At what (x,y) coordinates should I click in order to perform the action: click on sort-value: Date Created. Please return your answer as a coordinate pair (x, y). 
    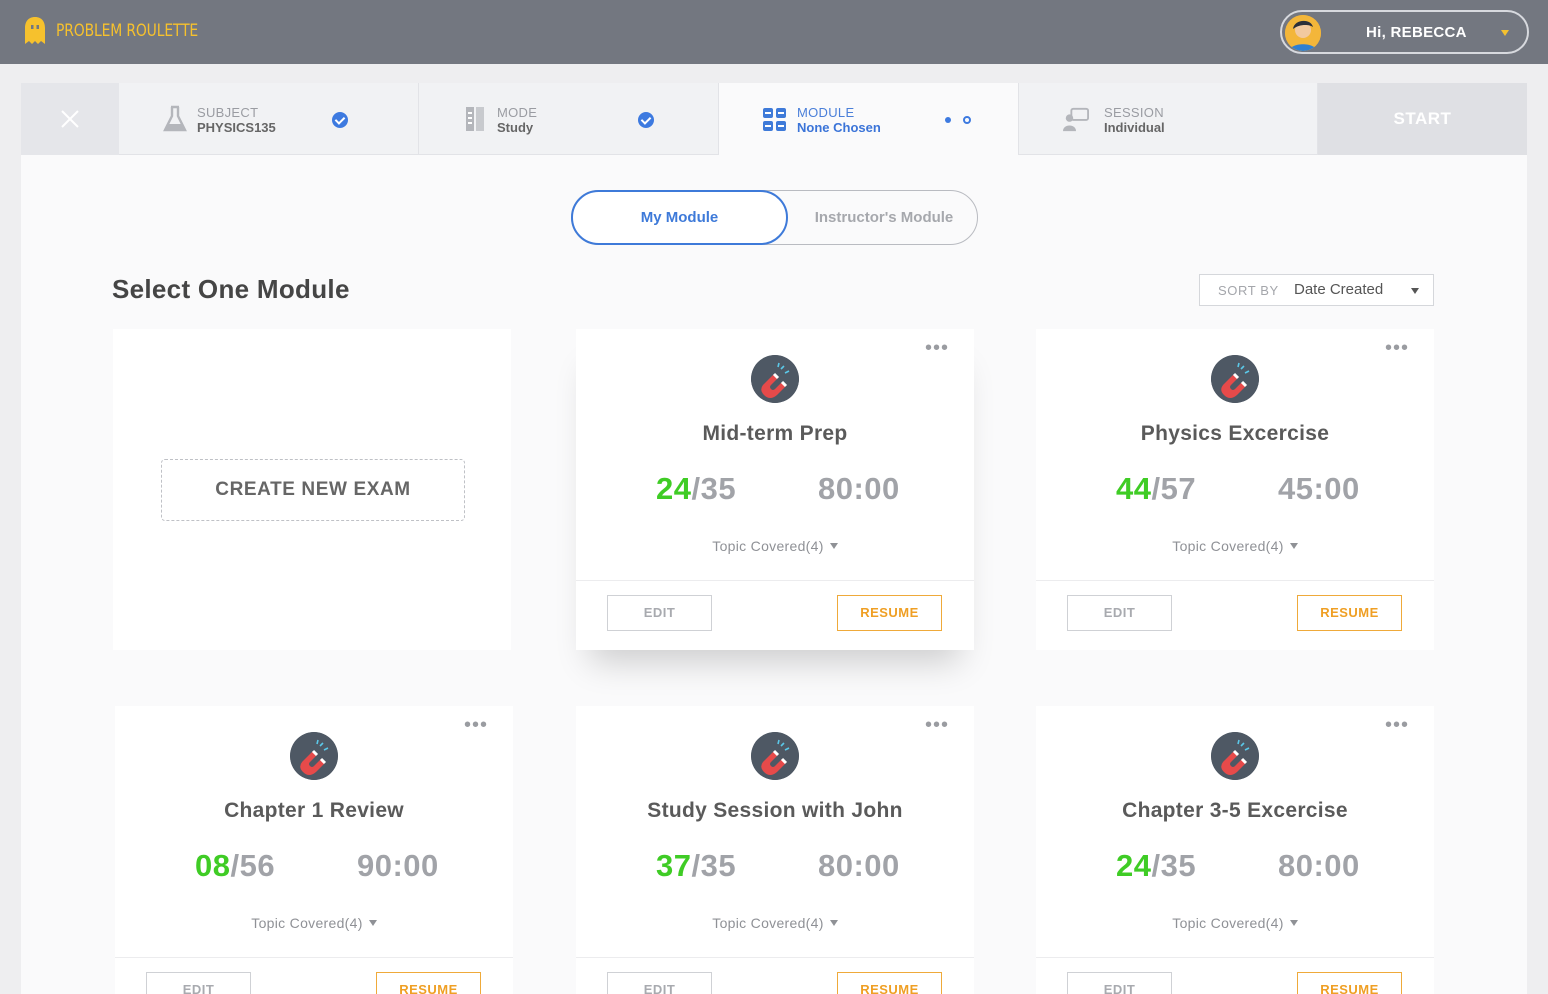
    Looking at the image, I should click on (1339, 289).